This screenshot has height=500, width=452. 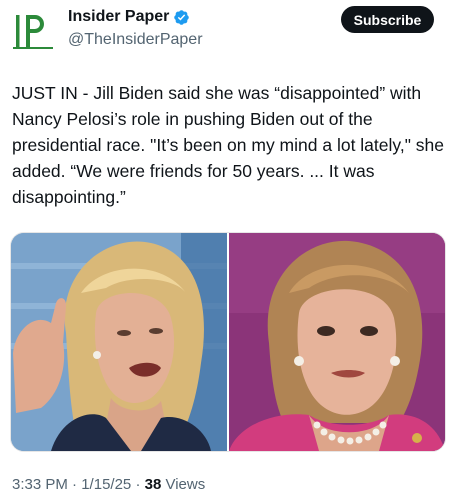 I want to click on subscribe-button: Subscribe, so click(x=387, y=19).